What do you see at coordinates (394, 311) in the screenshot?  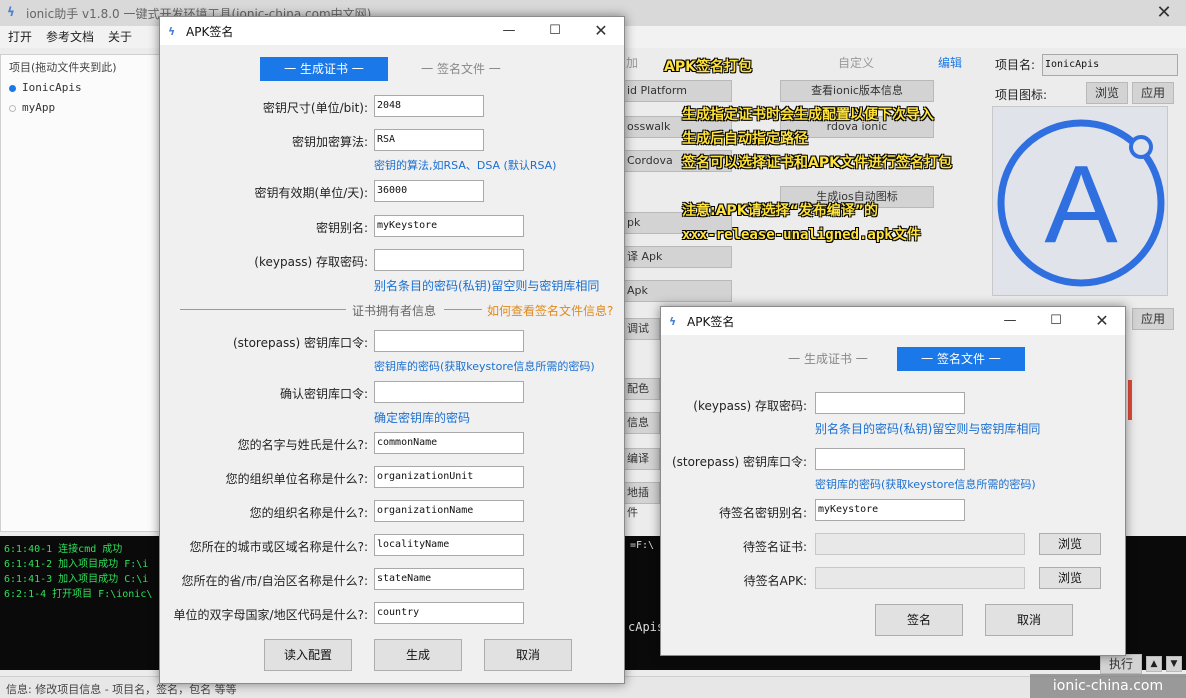 I see `section-title: 证书拥有者信息` at bounding box center [394, 311].